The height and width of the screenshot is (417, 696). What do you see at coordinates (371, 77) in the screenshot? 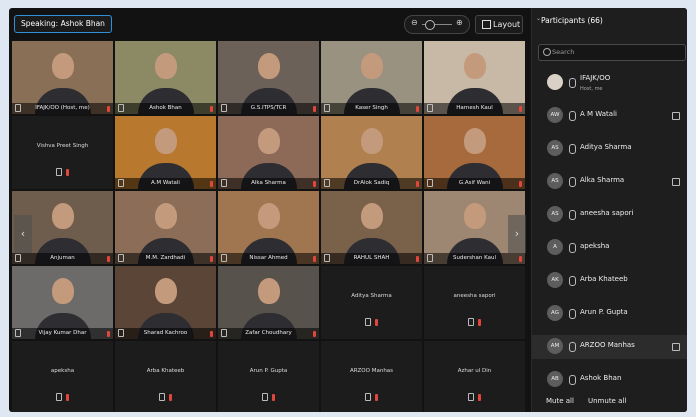
I see `video-tile: Kaser Singh` at bounding box center [371, 77].